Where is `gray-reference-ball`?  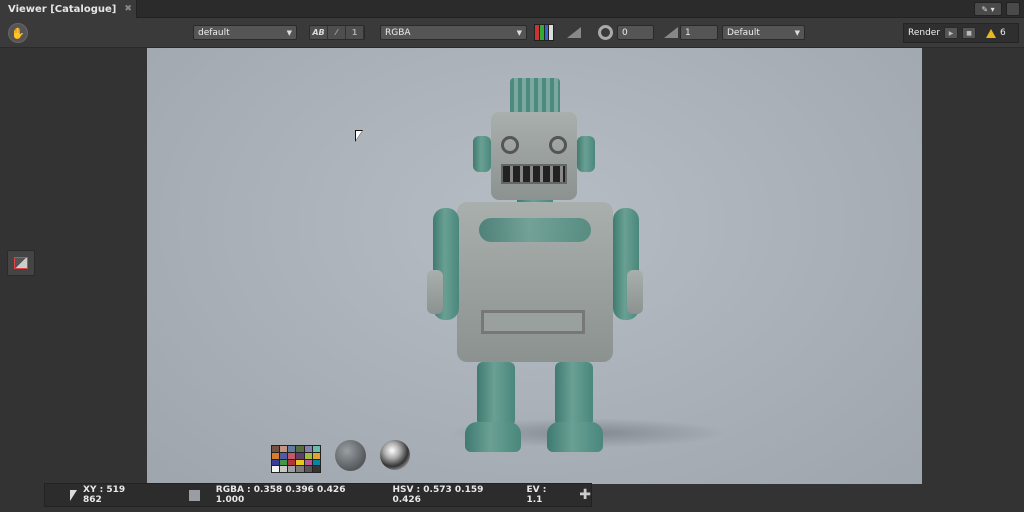 gray-reference-ball is located at coordinates (350, 455).